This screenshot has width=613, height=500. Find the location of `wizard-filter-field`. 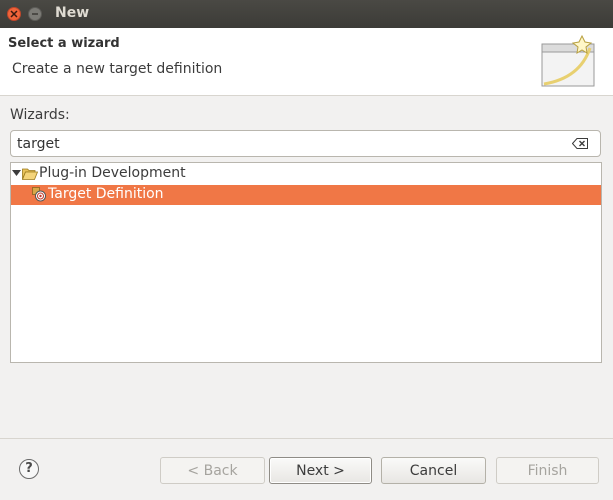

wizard-filter-field is located at coordinates (305, 143).